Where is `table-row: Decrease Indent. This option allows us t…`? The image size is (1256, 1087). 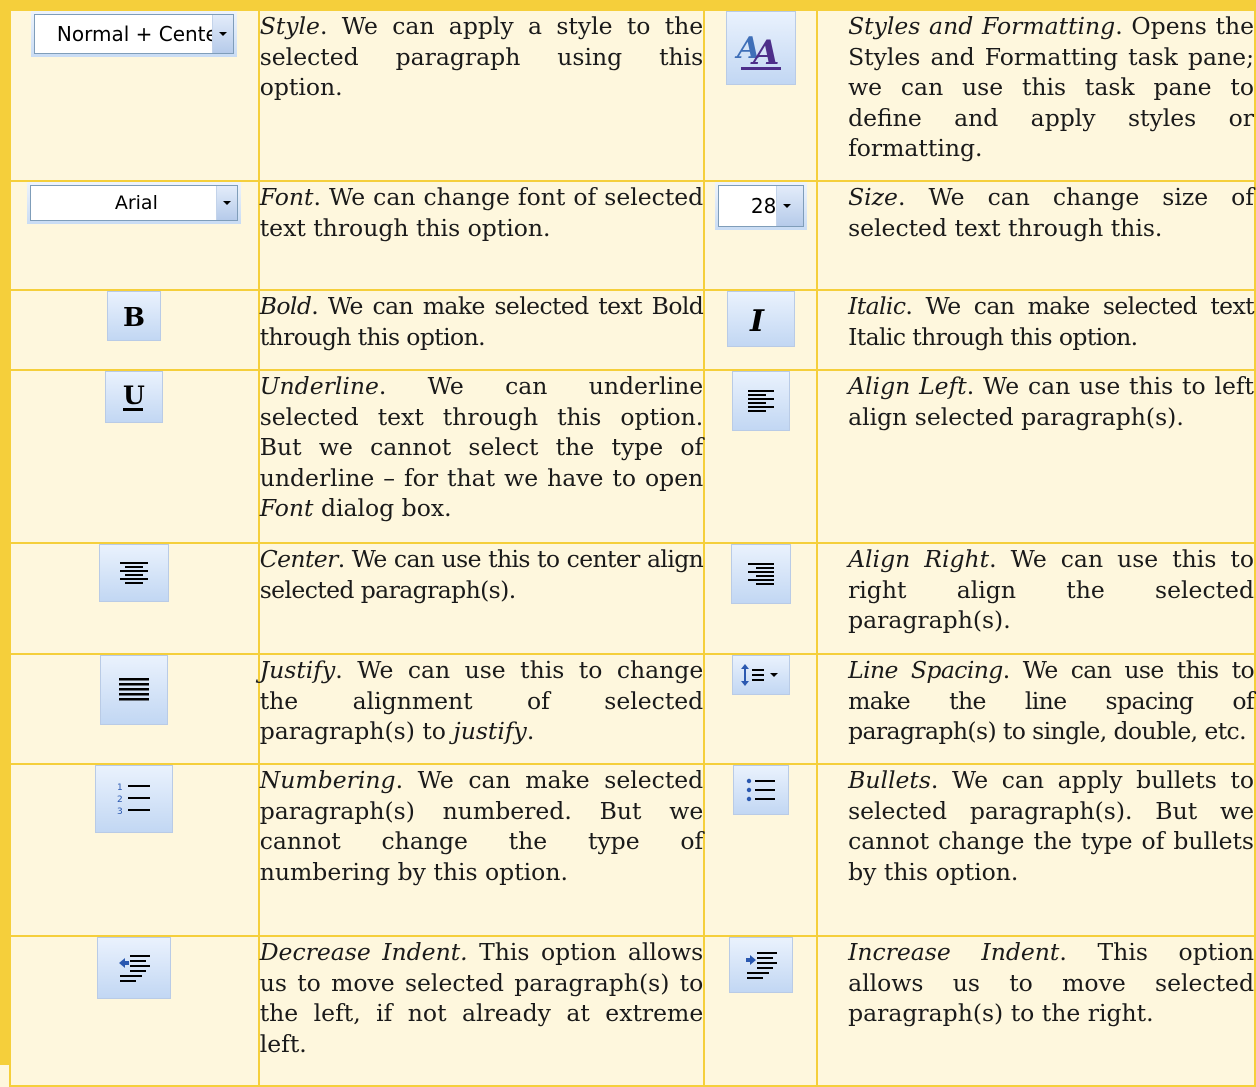
table-row: Decrease Indent. This option allows us t… is located at coordinates (632, 1011).